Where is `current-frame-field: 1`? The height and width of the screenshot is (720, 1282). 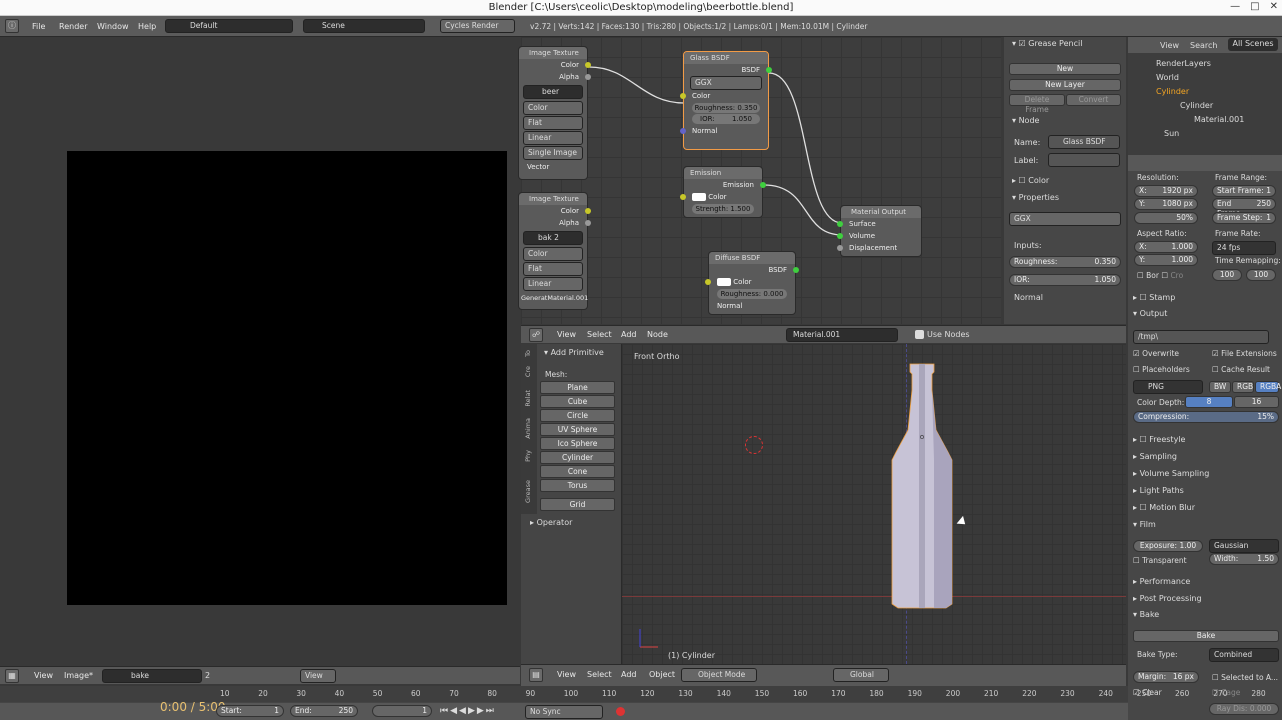 current-frame-field: 1 is located at coordinates (402, 711).